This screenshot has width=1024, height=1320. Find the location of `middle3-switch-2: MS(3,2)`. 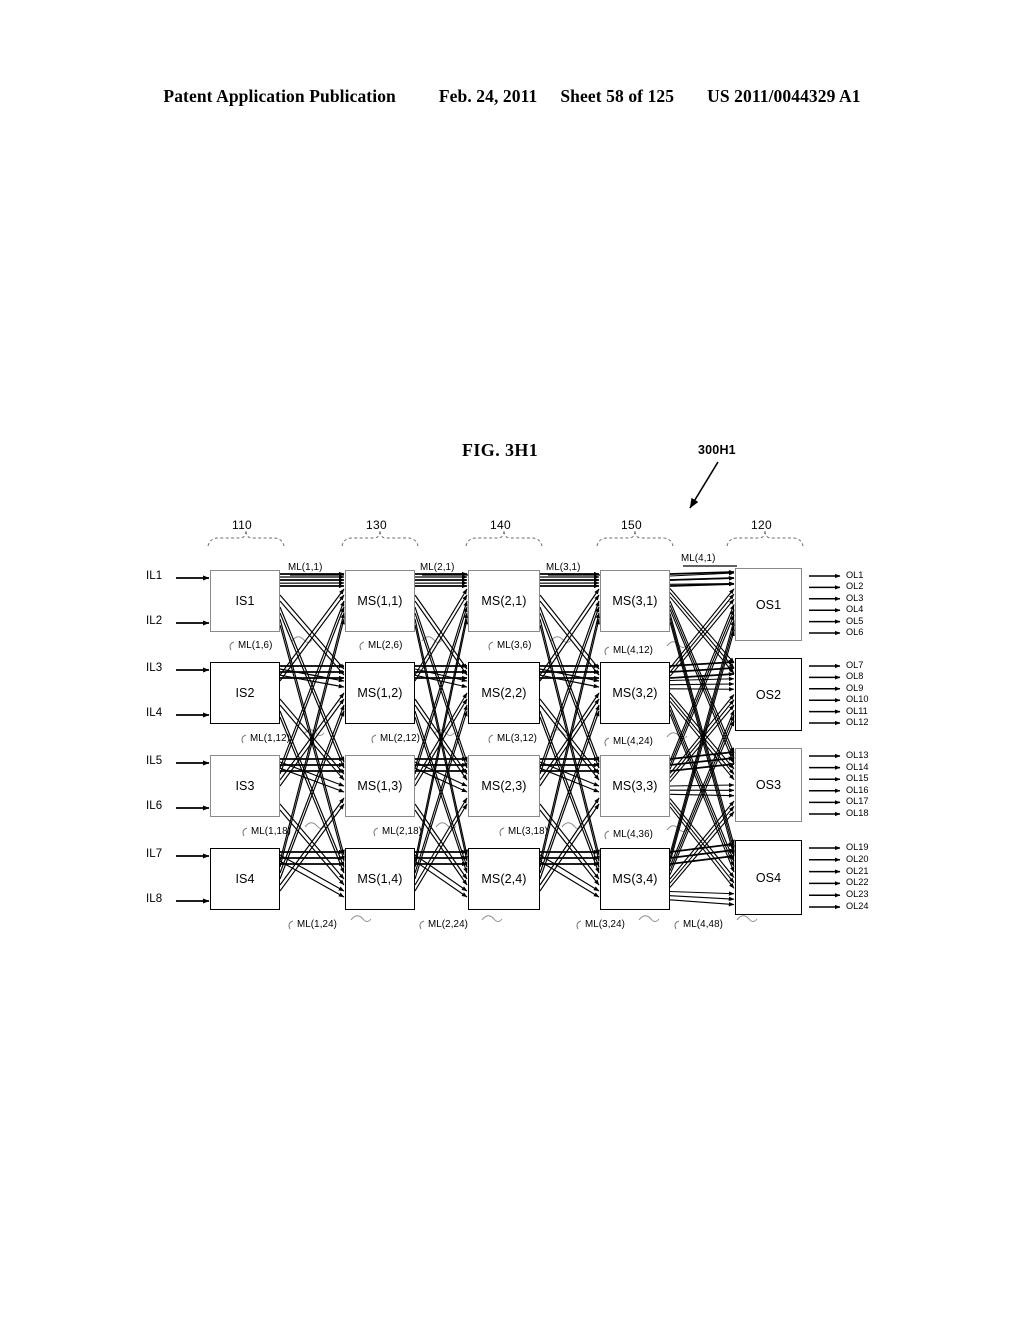

middle3-switch-2: MS(3,2) is located at coordinates (635, 693).